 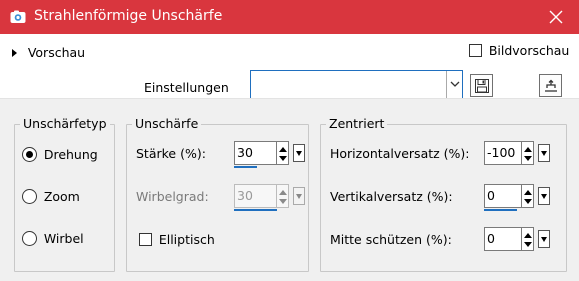 I want to click on protect-center-spinner: 0, so click(x=517, y=239).